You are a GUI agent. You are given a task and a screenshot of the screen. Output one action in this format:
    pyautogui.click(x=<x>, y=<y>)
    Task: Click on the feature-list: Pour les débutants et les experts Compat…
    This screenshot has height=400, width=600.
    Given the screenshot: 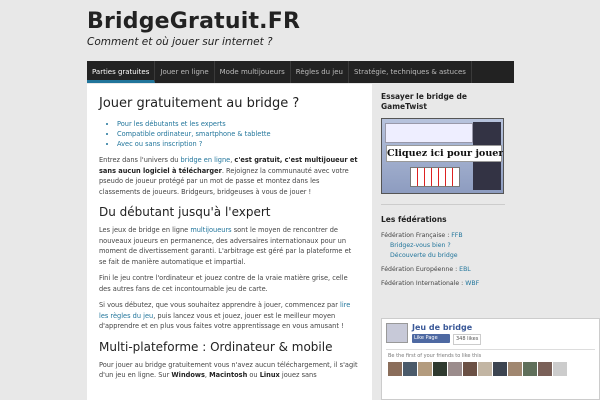 What is the action you would take?
    pyautogui.click(x=238, y=134)
    